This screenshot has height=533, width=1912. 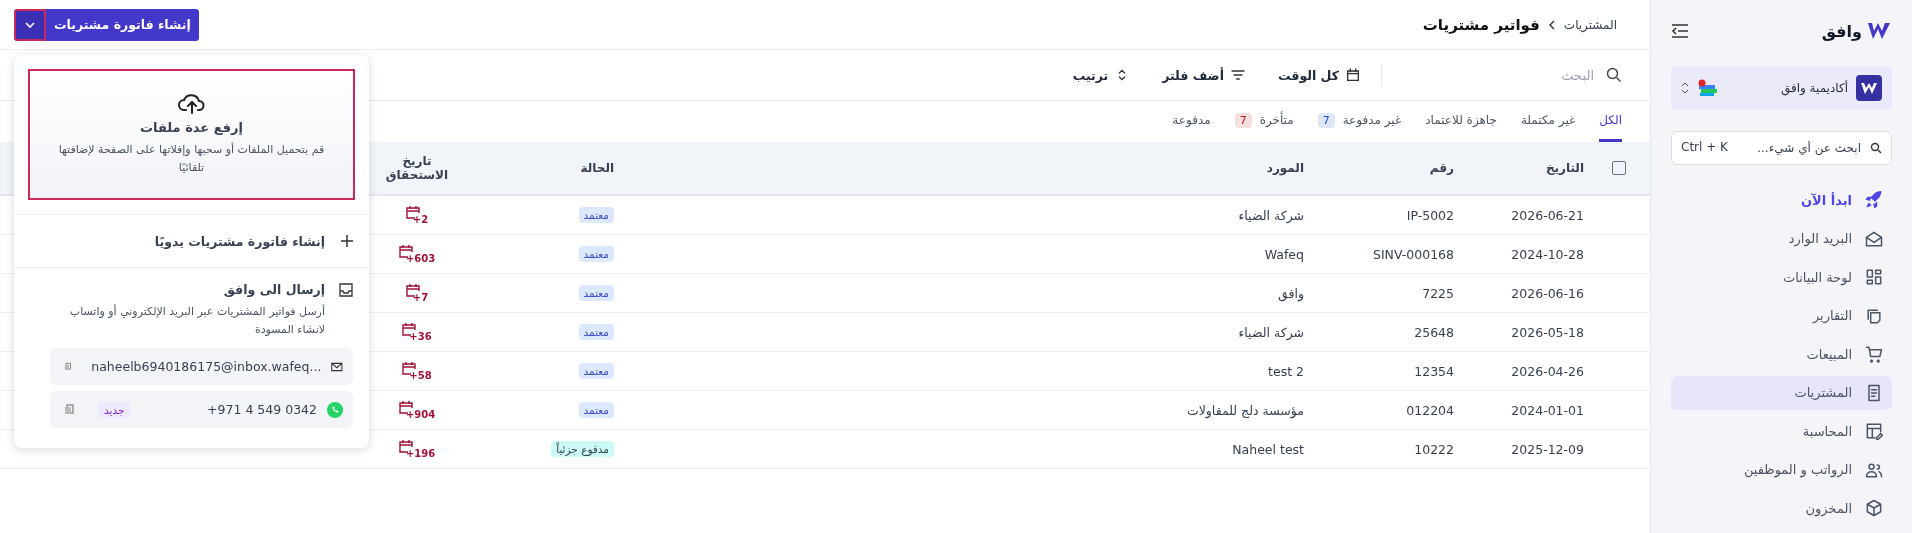 What do you see at coordinates (1781, 200) in the screenshot?
I see `nav-item: ابدأ الآن` at bounding box center [1781, 200].